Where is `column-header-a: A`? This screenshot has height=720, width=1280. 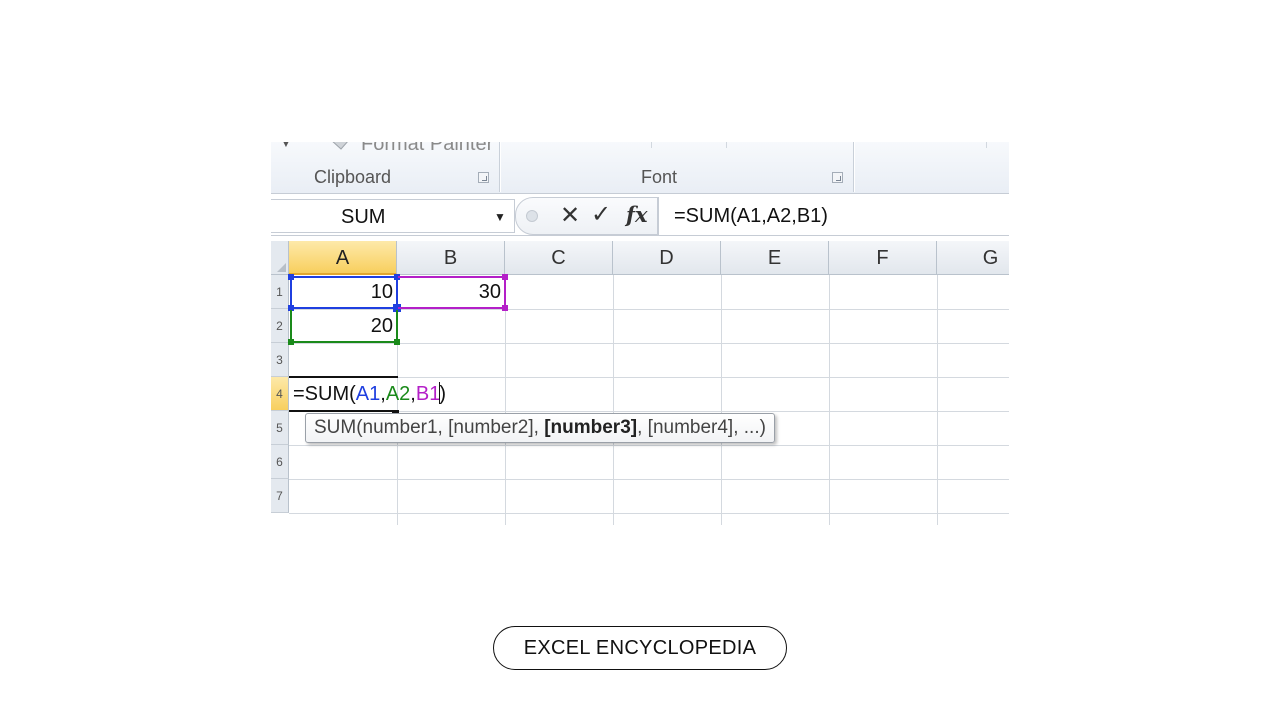 column-header-a: A is located at coordinates (343, 258).